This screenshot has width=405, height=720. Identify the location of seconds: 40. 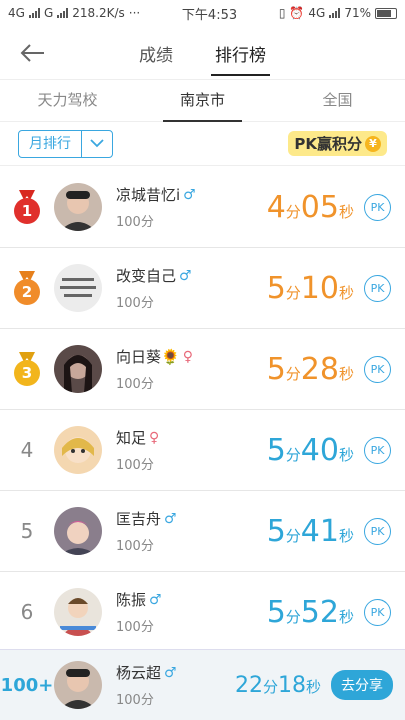
(319, 450).